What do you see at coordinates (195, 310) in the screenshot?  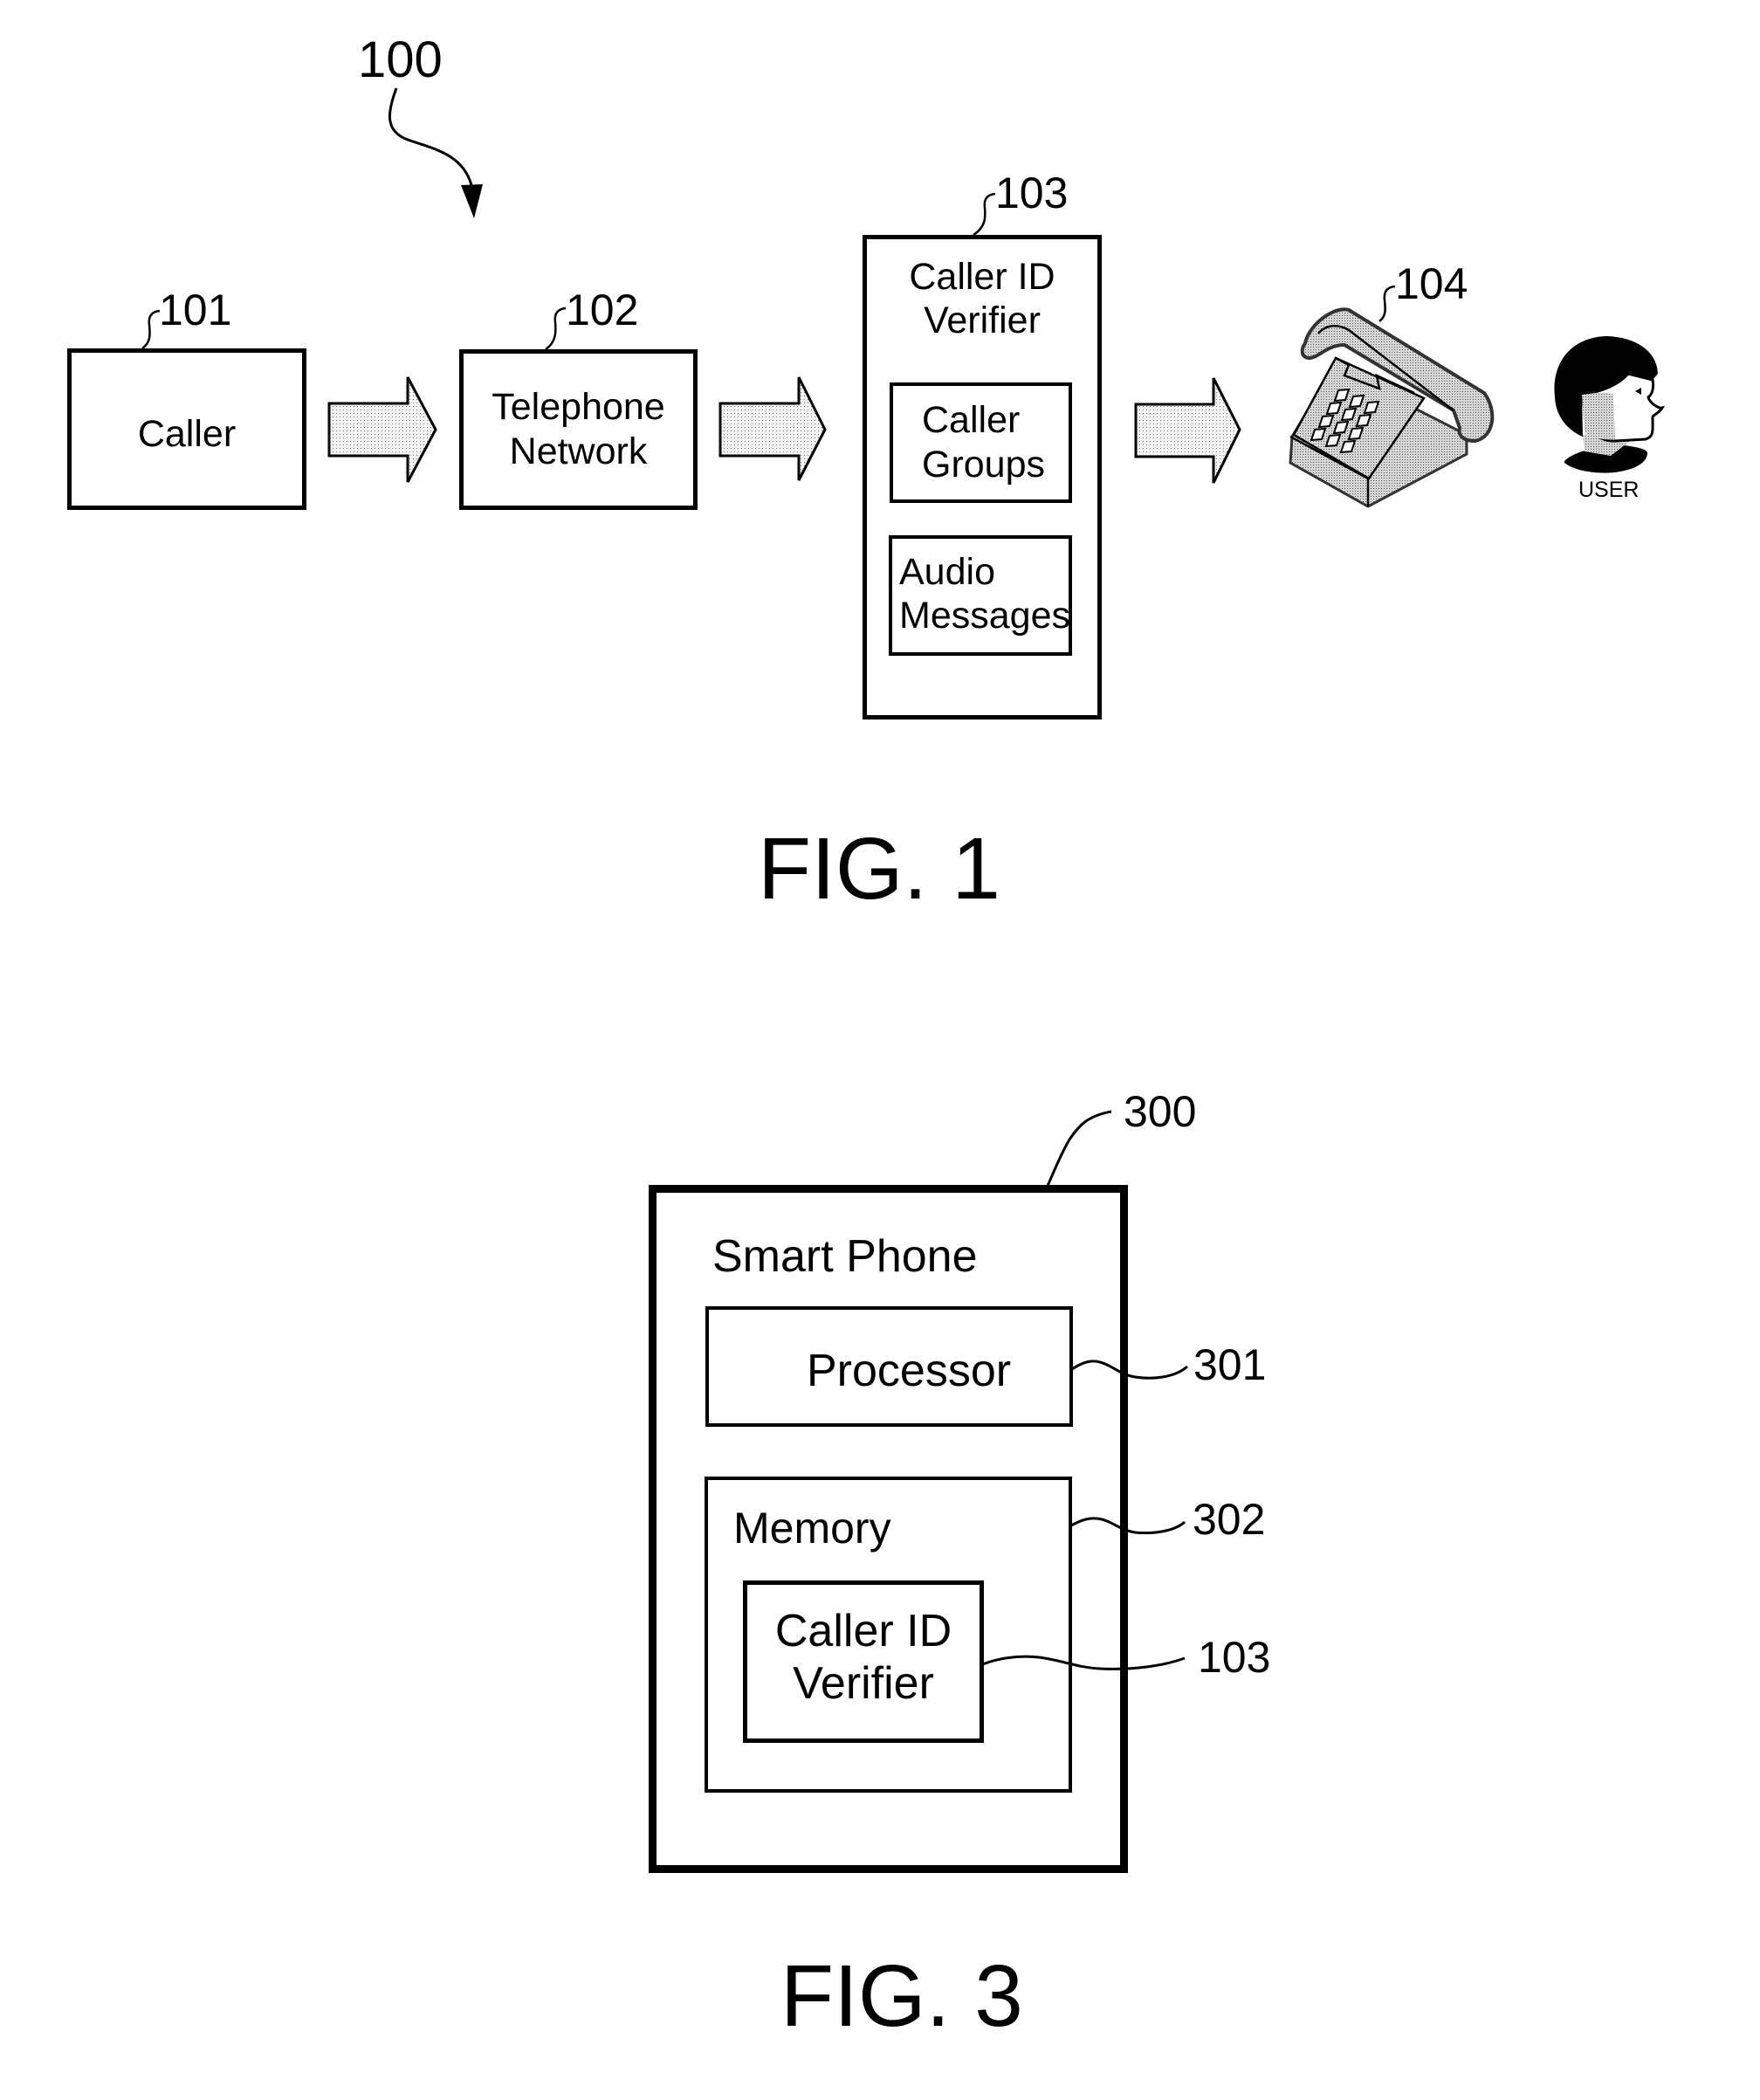 I see `ref-numeral-101: 101` at bounding box center [195, 310].